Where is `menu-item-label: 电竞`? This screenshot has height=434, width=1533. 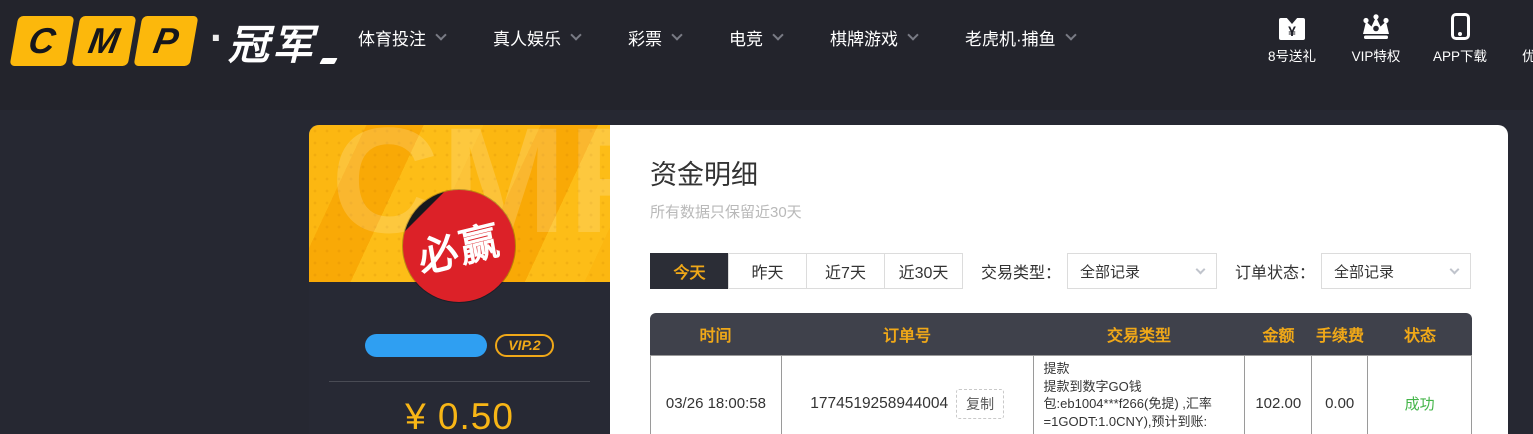 menu-item-label: 电竞 is located at coordinates (746, 39).